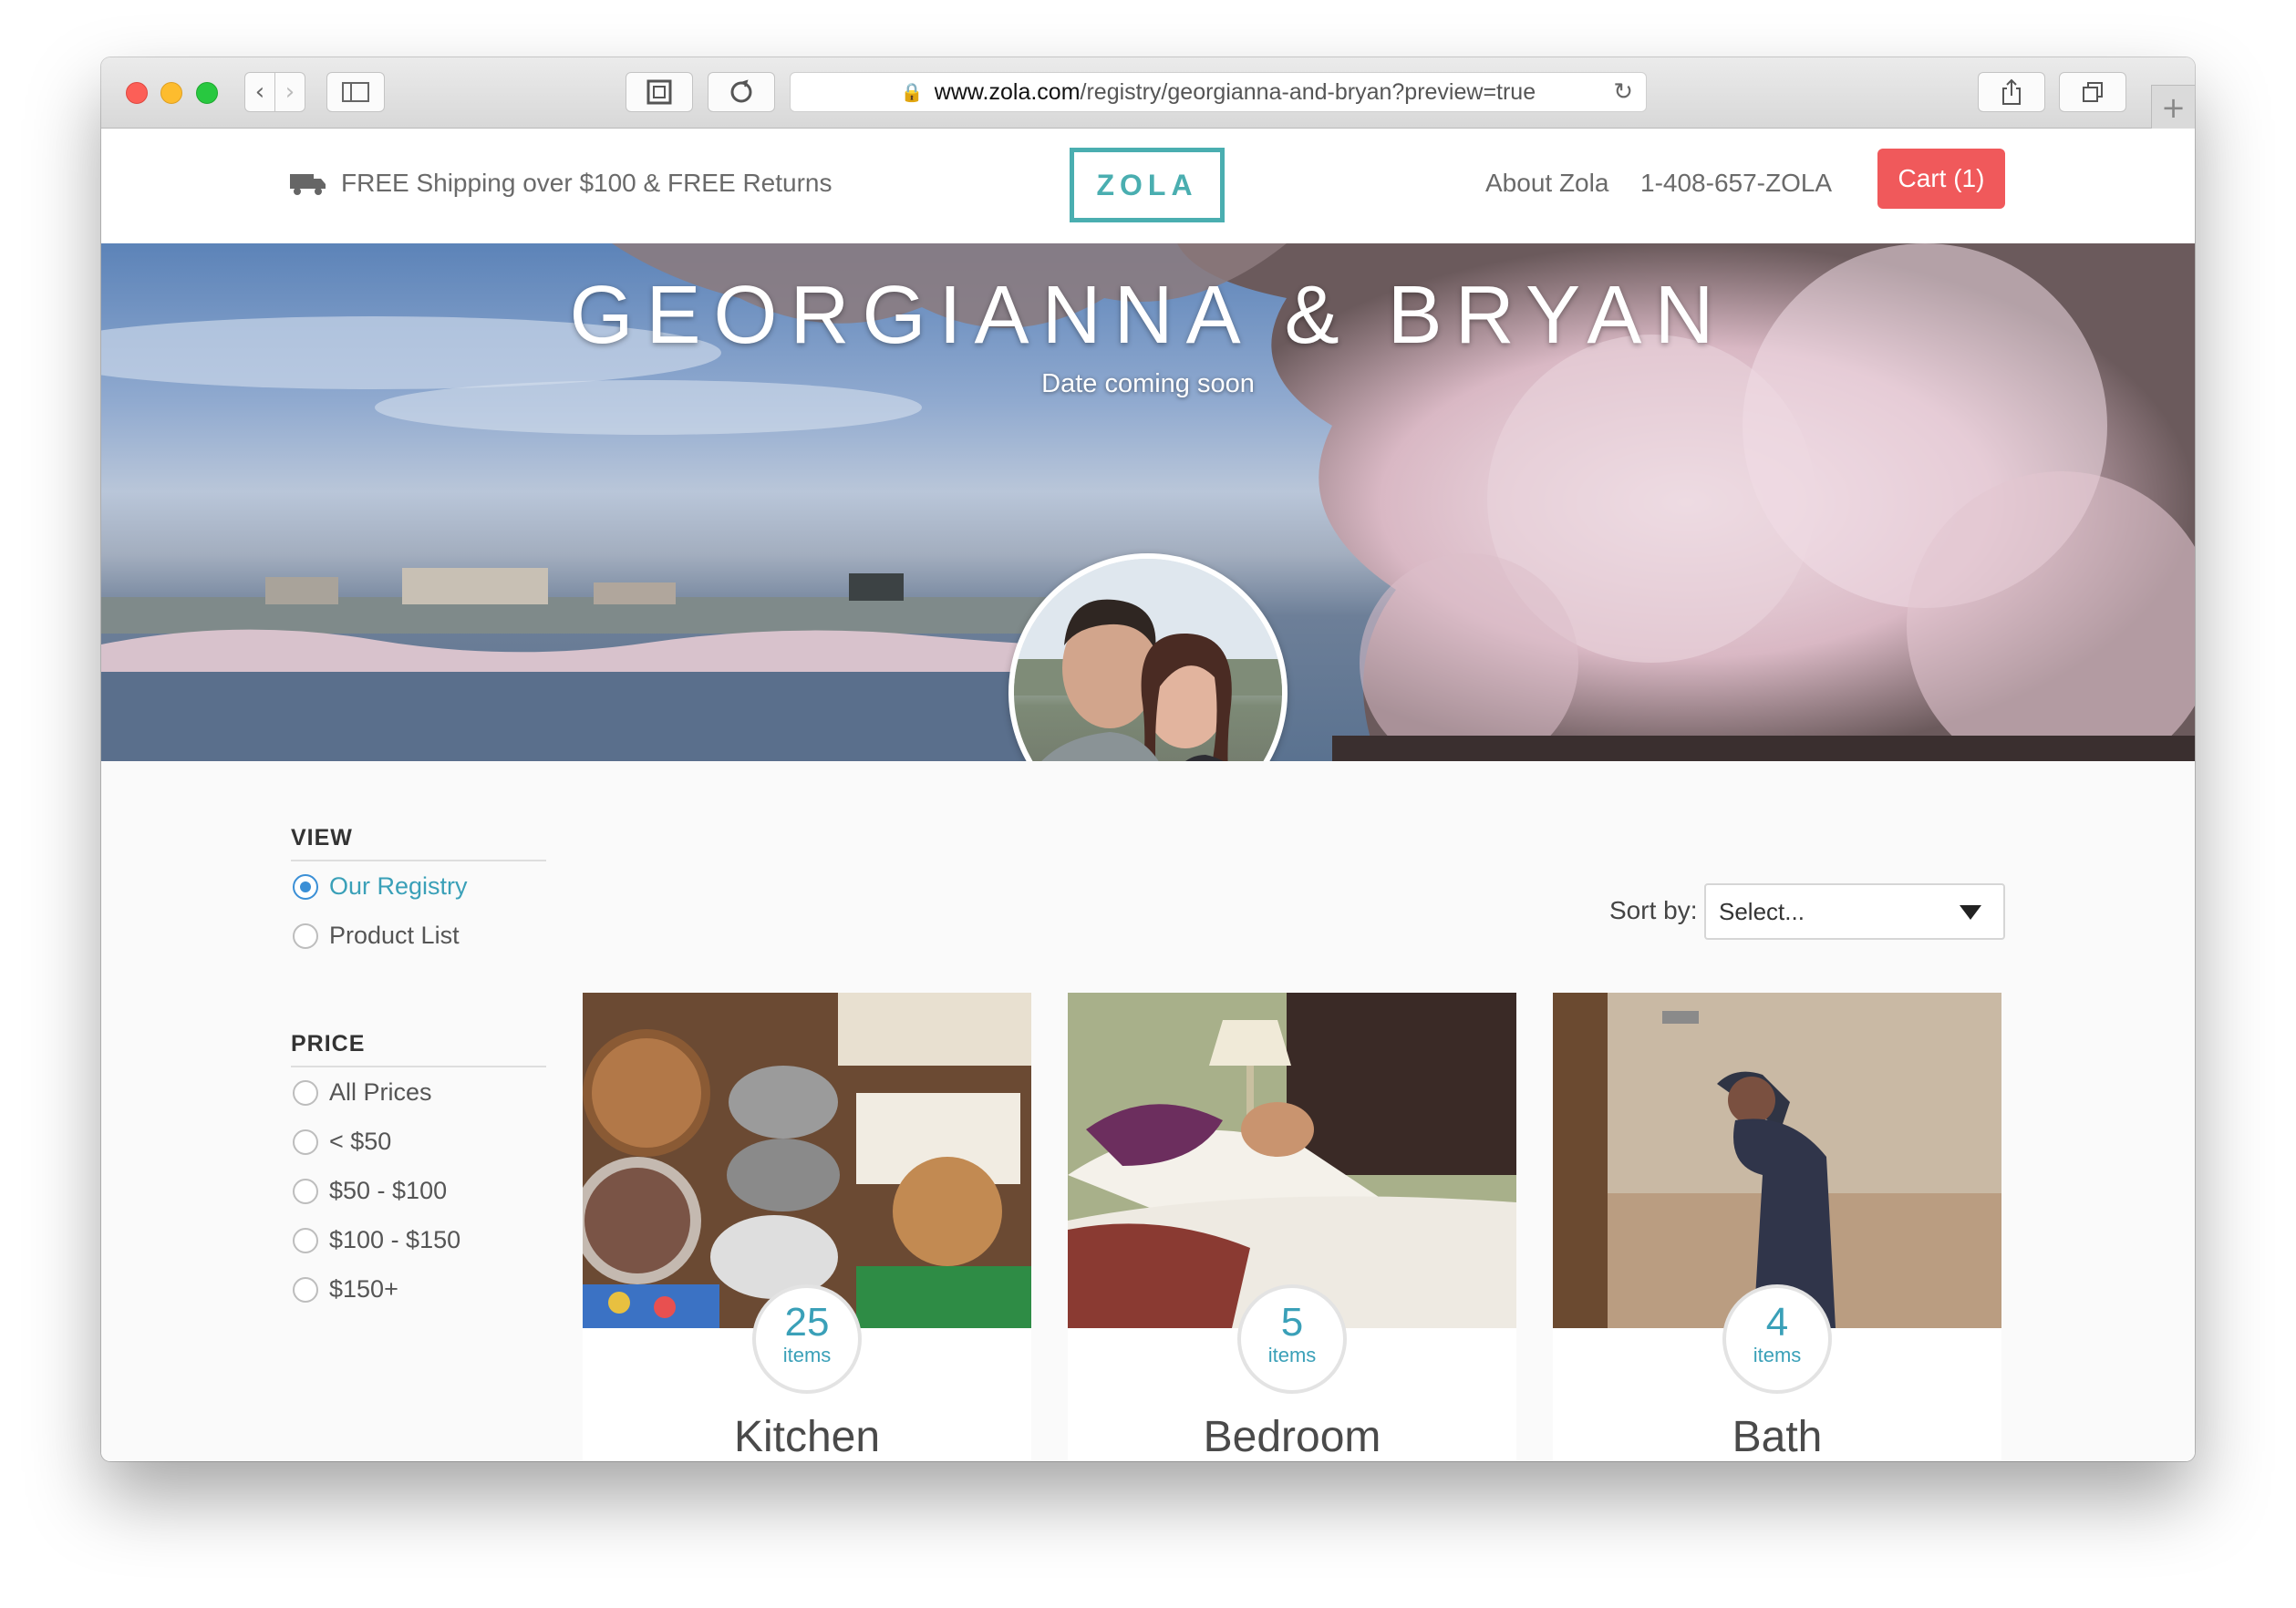  I want to click on category-card-bedroom: 5 items Bedroom, so click(1292, 1227).